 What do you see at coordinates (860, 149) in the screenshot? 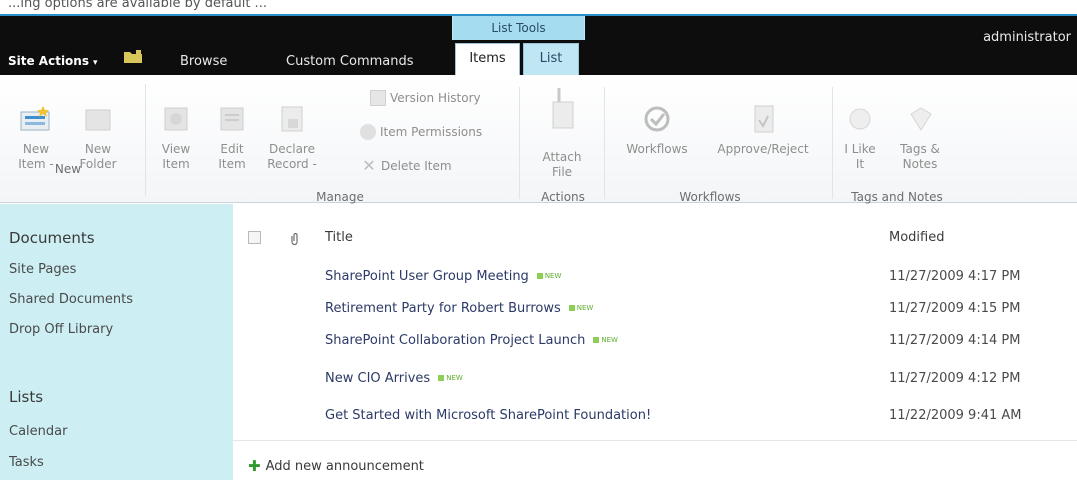
I see `i-like-it-label-1: I Like` at bounding box center [860, 149].